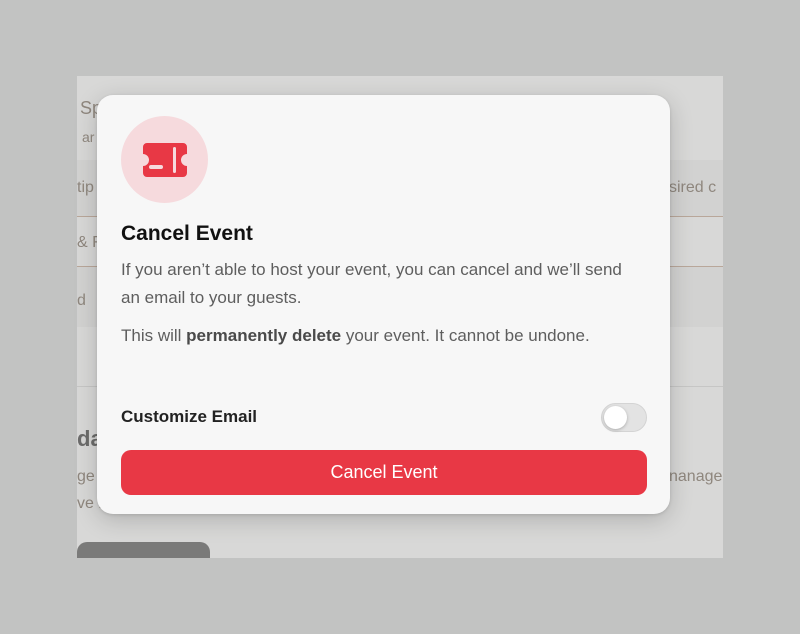  Describe the element at coordinates (154, 335) in the screenshot. I see `warning-text-before: This will` at that location.